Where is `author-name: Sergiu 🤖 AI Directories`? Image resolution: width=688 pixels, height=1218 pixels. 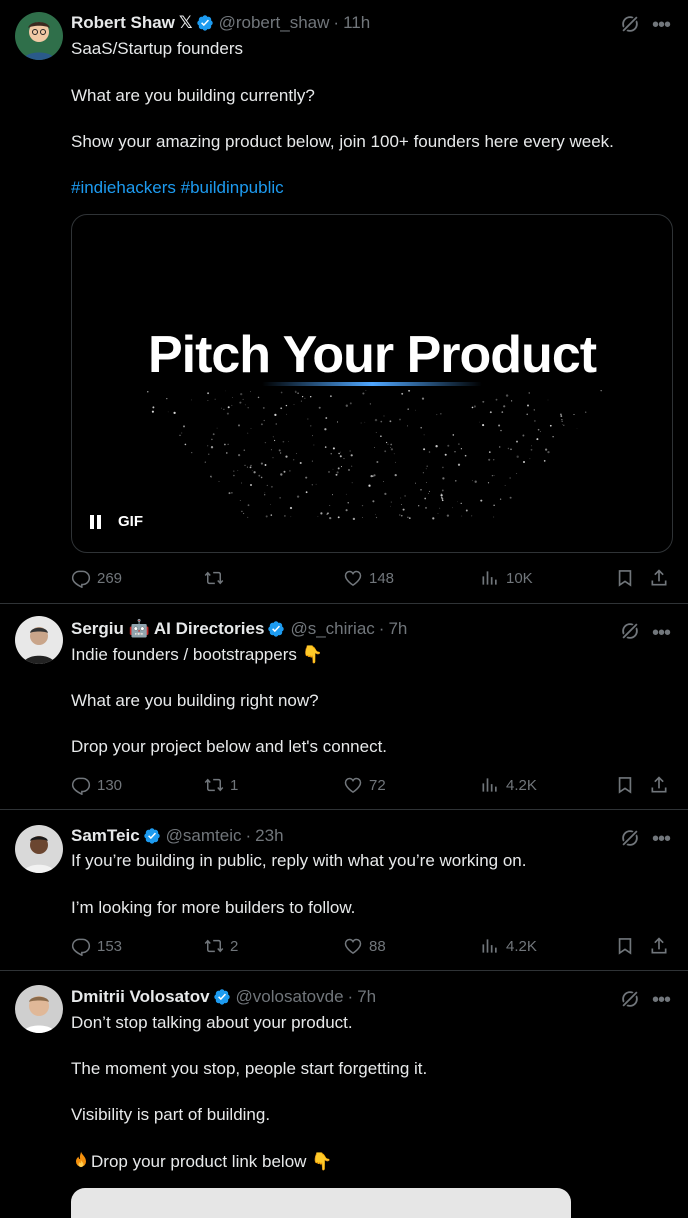
author-name: Sergiu 🤖 AI Directories is located at coordinates (167, 629).